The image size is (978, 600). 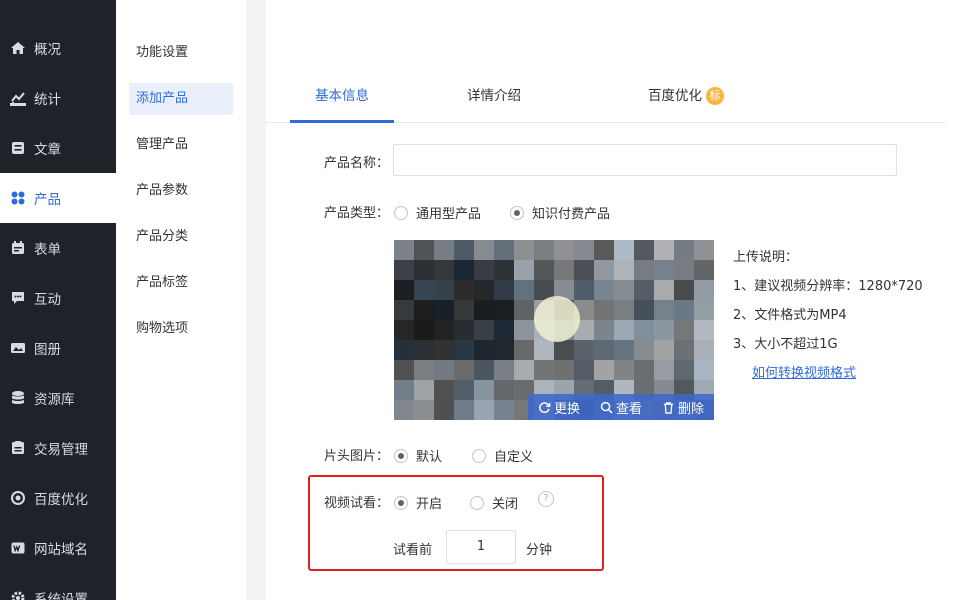 What do you see at coordinates (18, 48) in the screenshot?
I see `home-icon` at bounding box center [18, 48].